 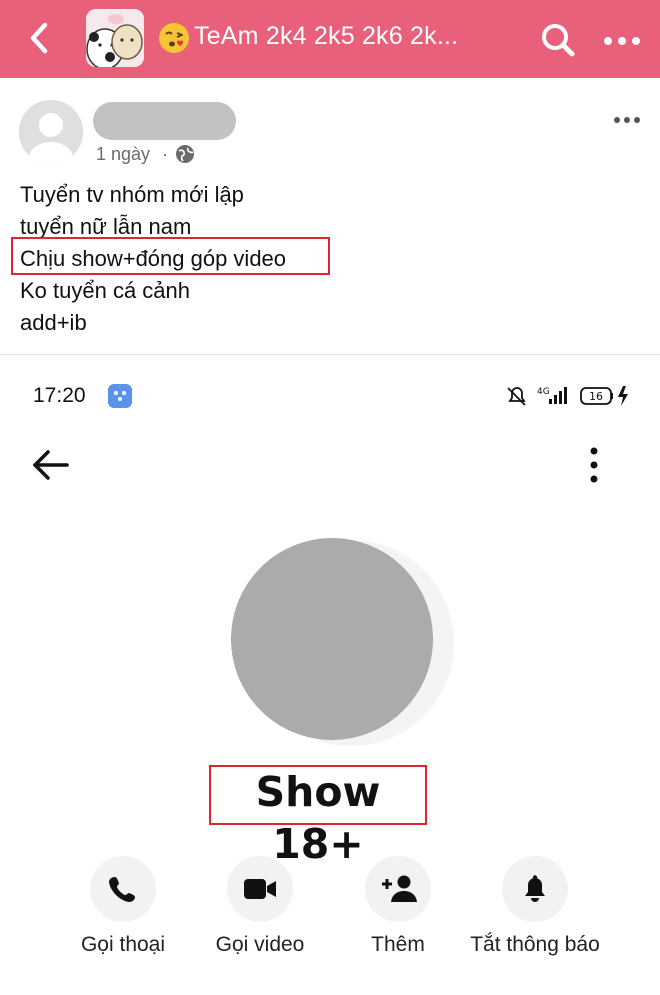 What do you see at coordinates (332, 639) in the screenshot?
I see `profile-picture` at bounding box center [332, 639].